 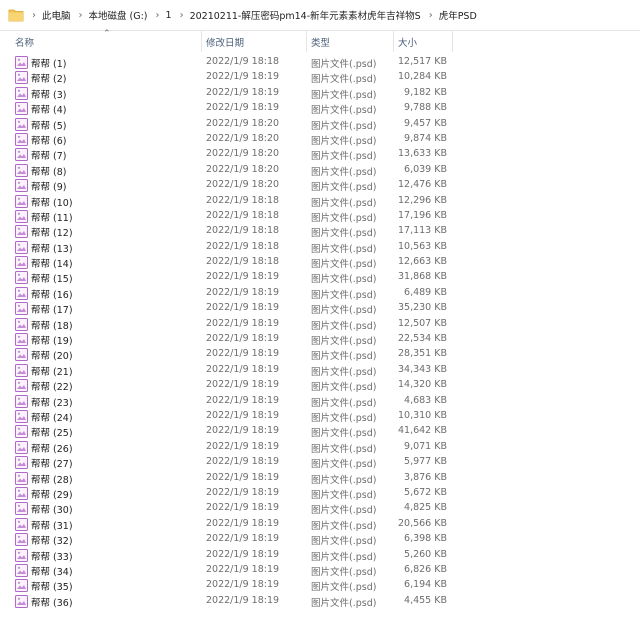 What do you see at coordinates (320, 324) in the screenshot?
I see `file-row: 帮帮 (18) 2022/1/9 18:19 图片文件(.psd) 12,507 KB` at bounding box center [320, 324].